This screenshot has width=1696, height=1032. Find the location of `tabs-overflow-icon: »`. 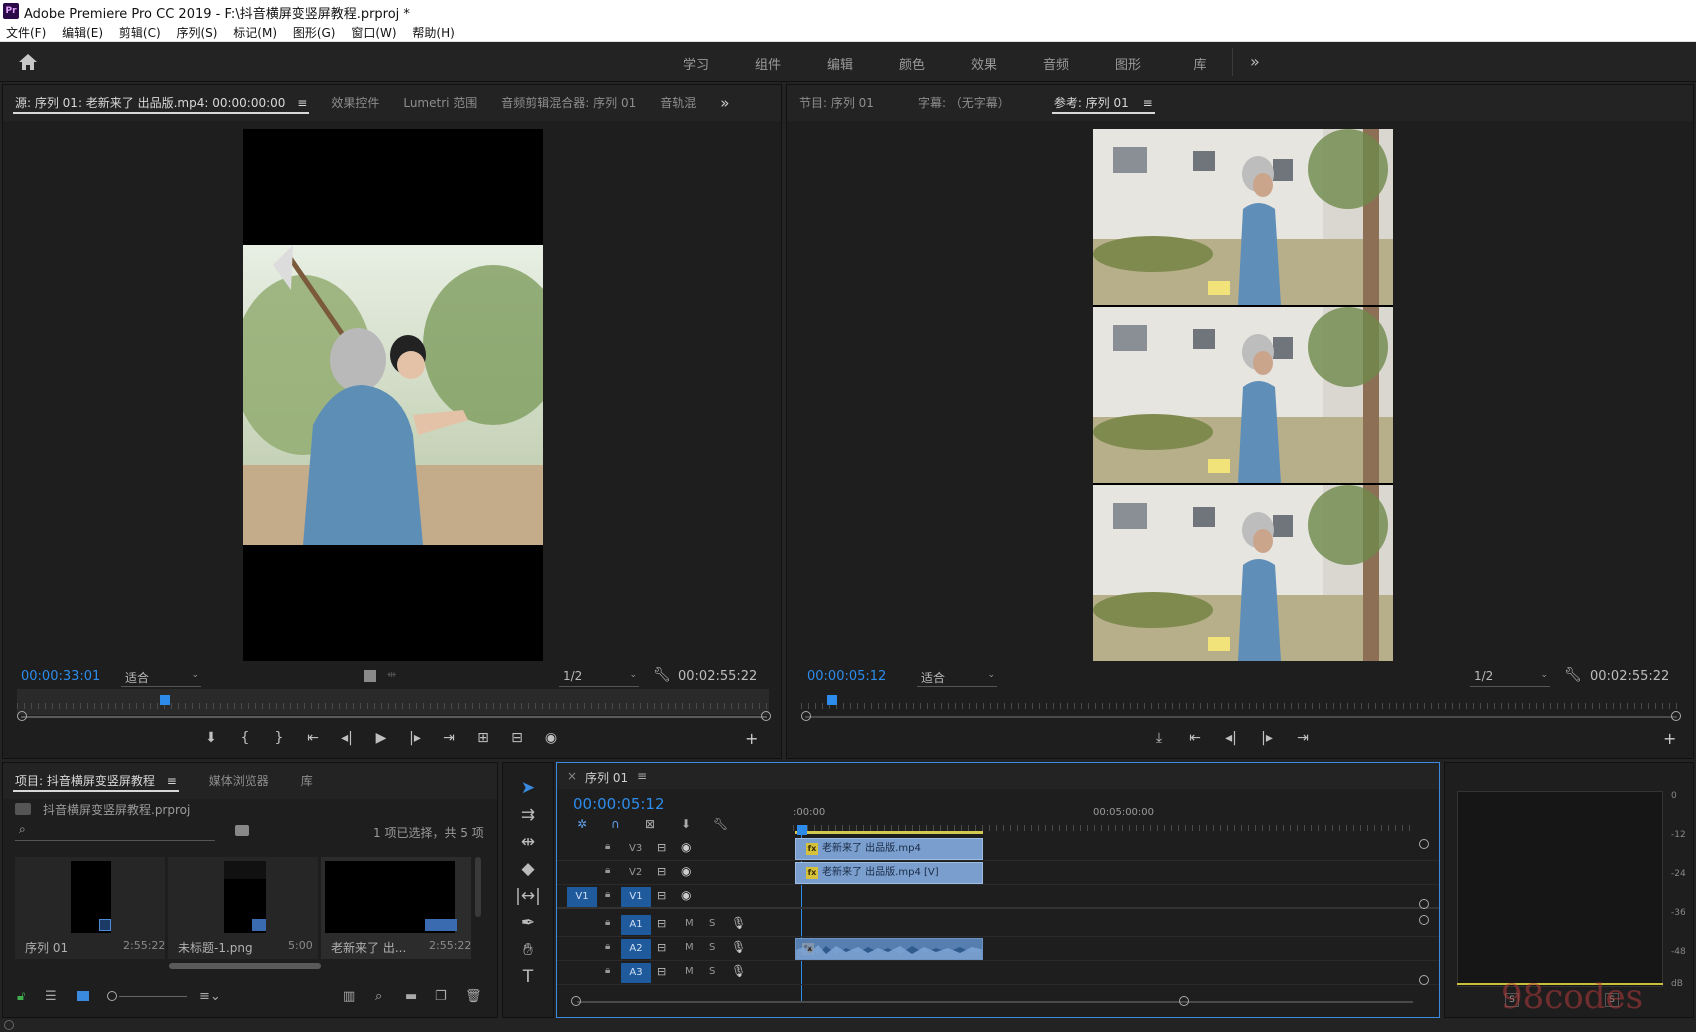

tabs-overflow-icon: » is located at coordinates (724, 103).